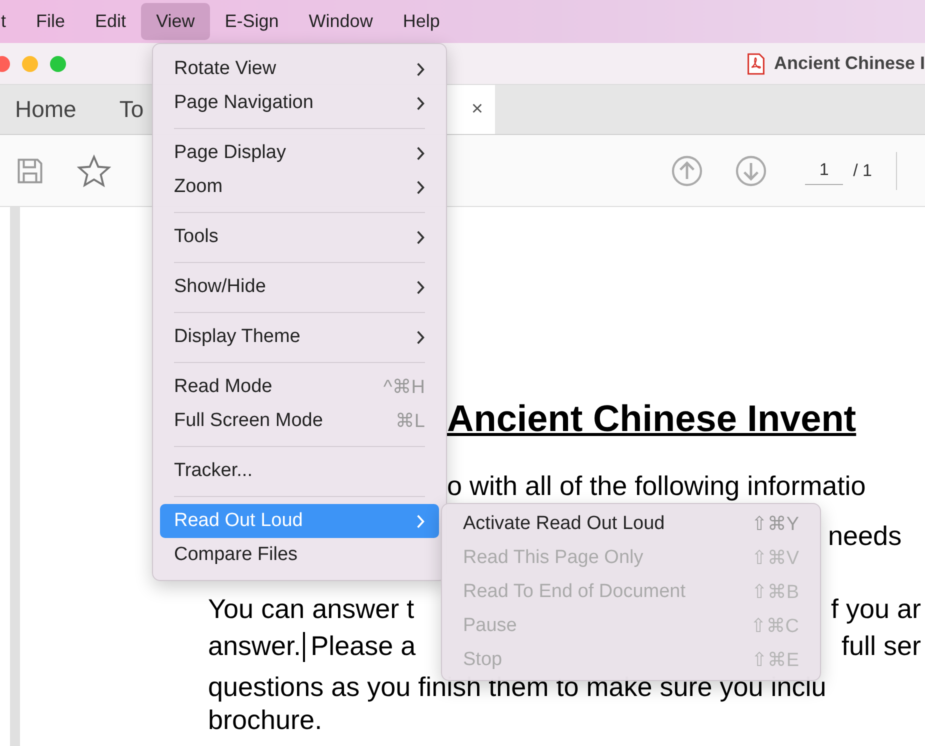 The height and width of the screenshot is (746, 925). What do you see at coordinates (656, 486) in the screenshot?
I see `document-text: o with all of the following informatio` at bounding box center [656, 486].